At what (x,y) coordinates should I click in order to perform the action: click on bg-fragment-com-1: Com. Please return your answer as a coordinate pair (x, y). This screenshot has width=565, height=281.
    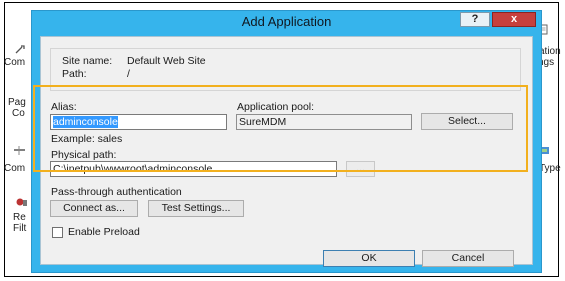
    Looking at the image, I should click on (15, 62).